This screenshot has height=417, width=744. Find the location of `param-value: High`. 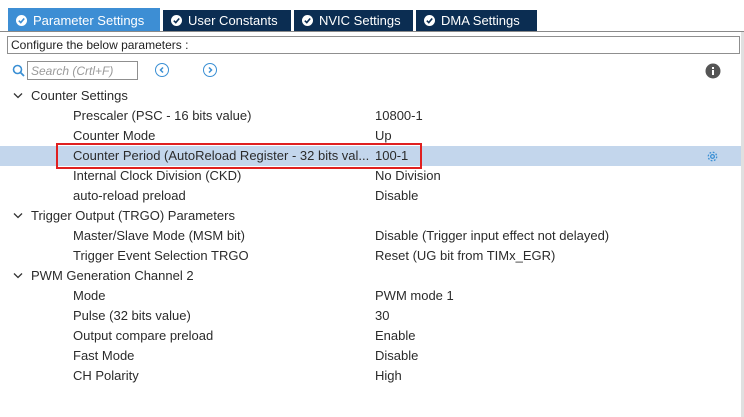

param-value: High is located at coordinates (388, 375).